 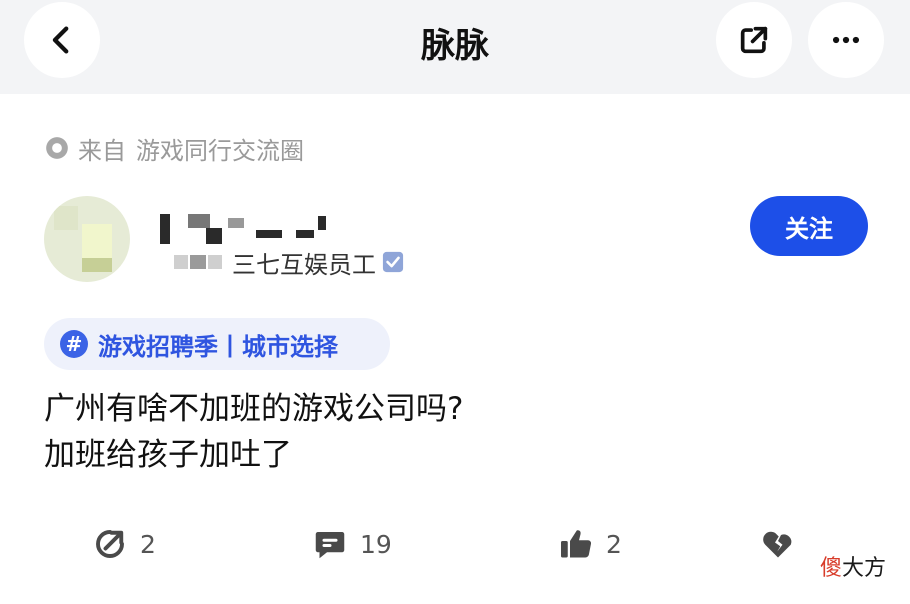 What do you see at coordinates (352, 544) in the screenshot?
I see `comment-button: 19` at bounding box center [352, 544].